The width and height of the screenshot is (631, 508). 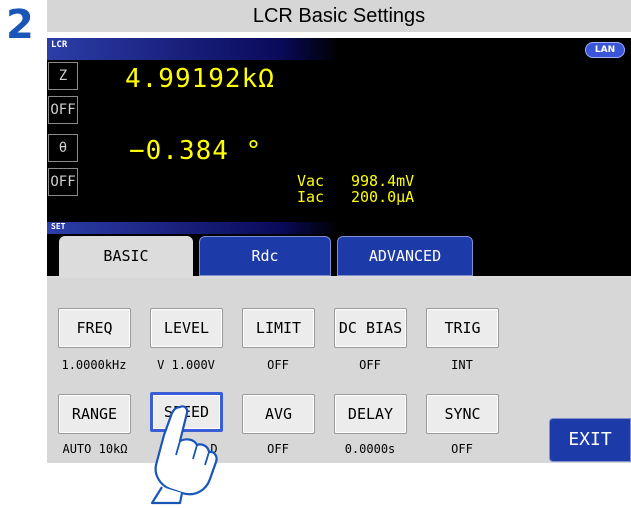 What do you see at coordinates (94, 328) in the screenshot?
I see `freq-button: FREQ` at bounding box center [94, 328].